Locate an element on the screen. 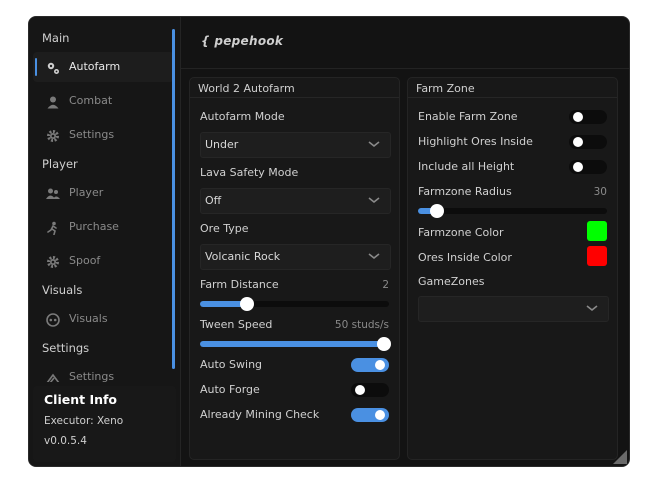 The image size is (659, 489). section-settings: Settings is located at coordinates (66, 348).